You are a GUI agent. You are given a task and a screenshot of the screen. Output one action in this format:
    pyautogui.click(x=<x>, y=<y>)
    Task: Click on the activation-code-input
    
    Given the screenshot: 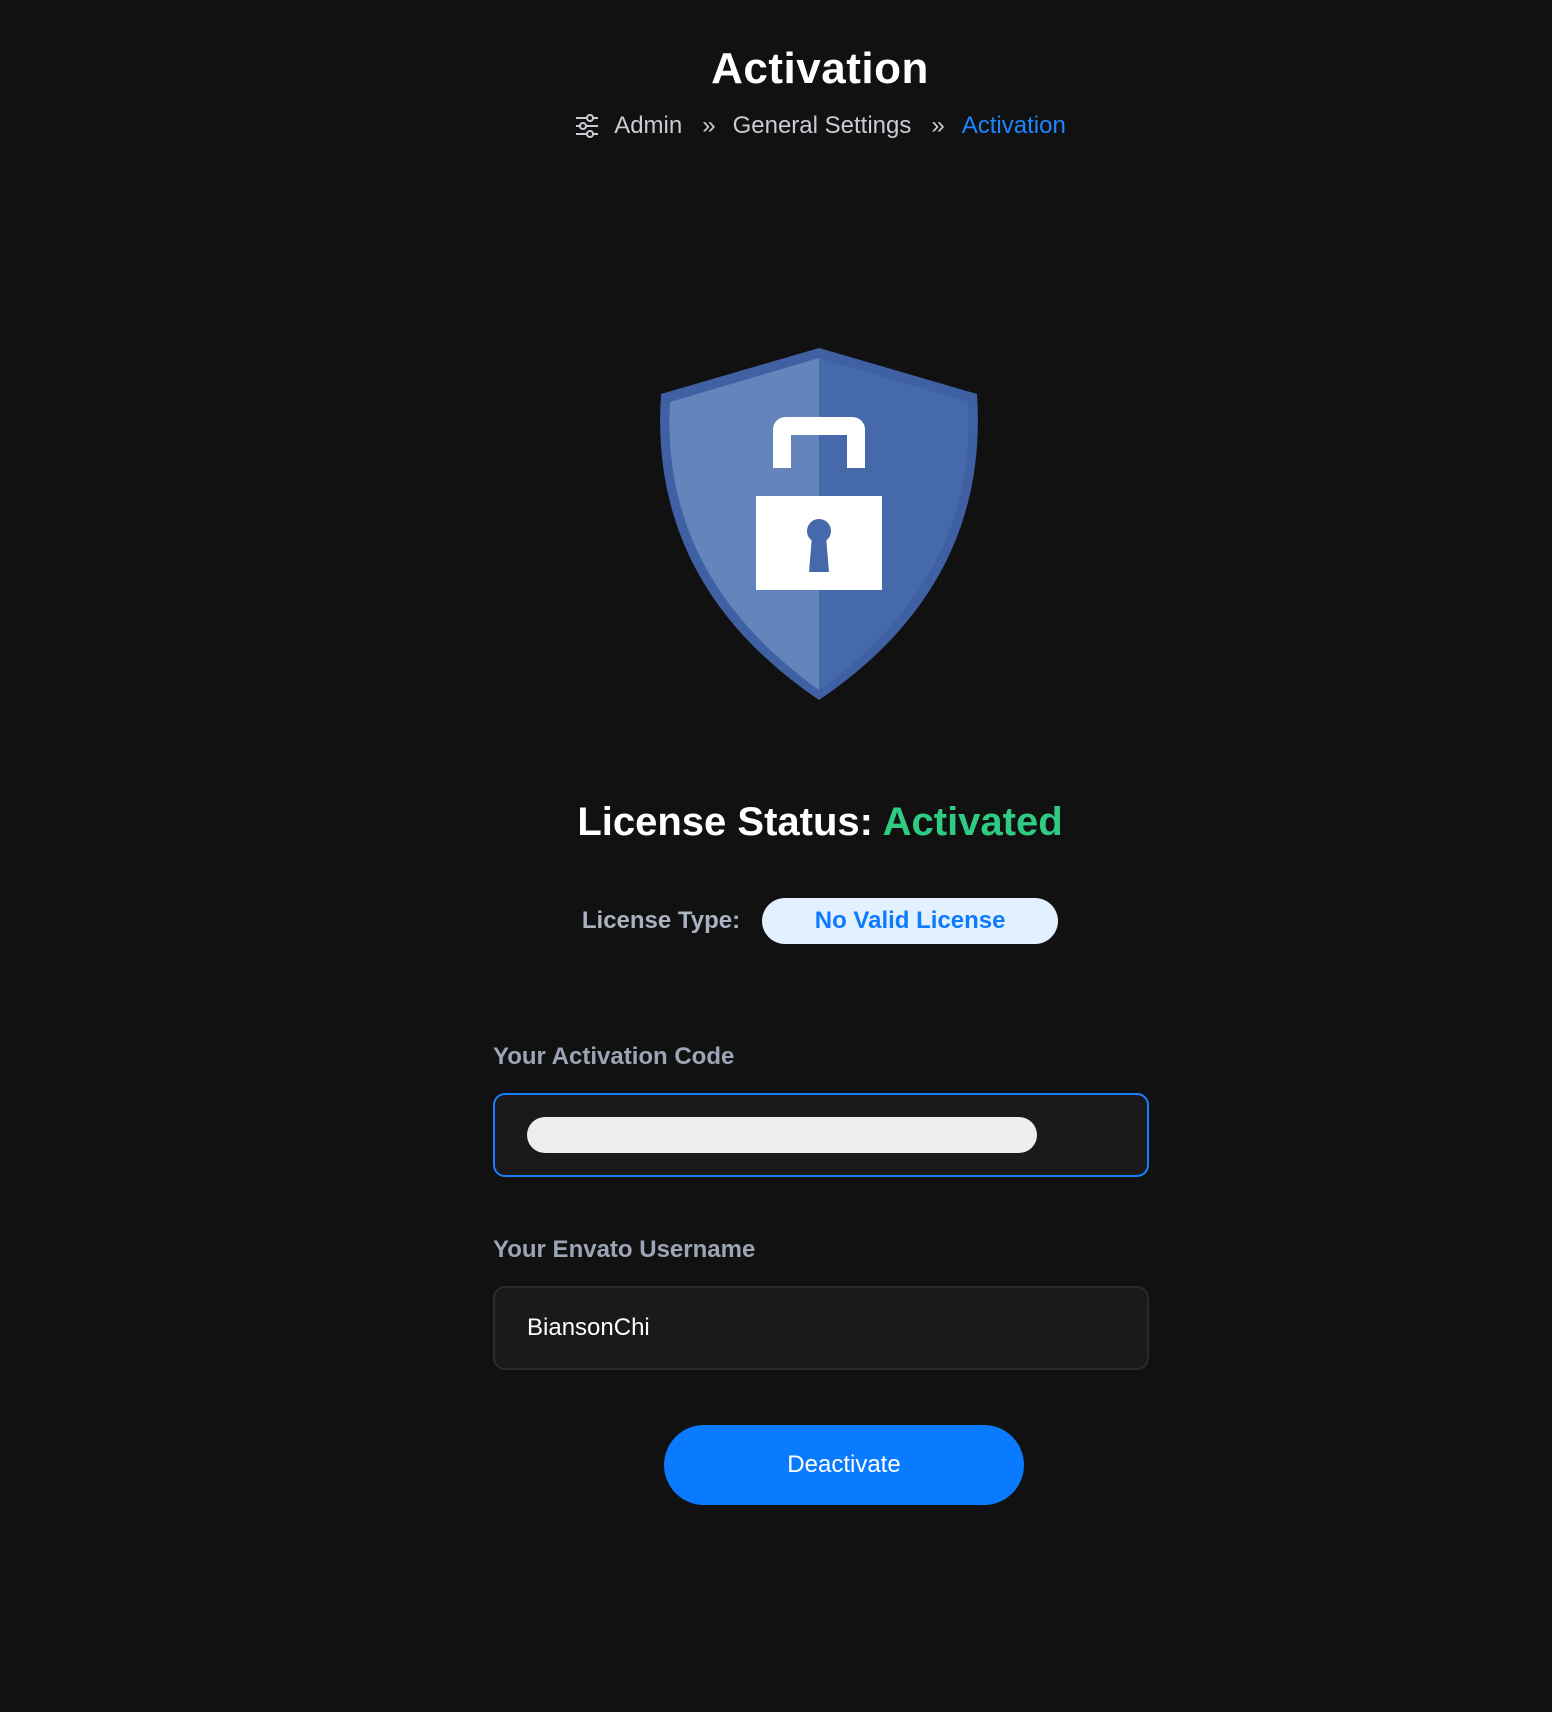 What is the action you would take?
    pyautogui.click(x=821, y=1135)
    